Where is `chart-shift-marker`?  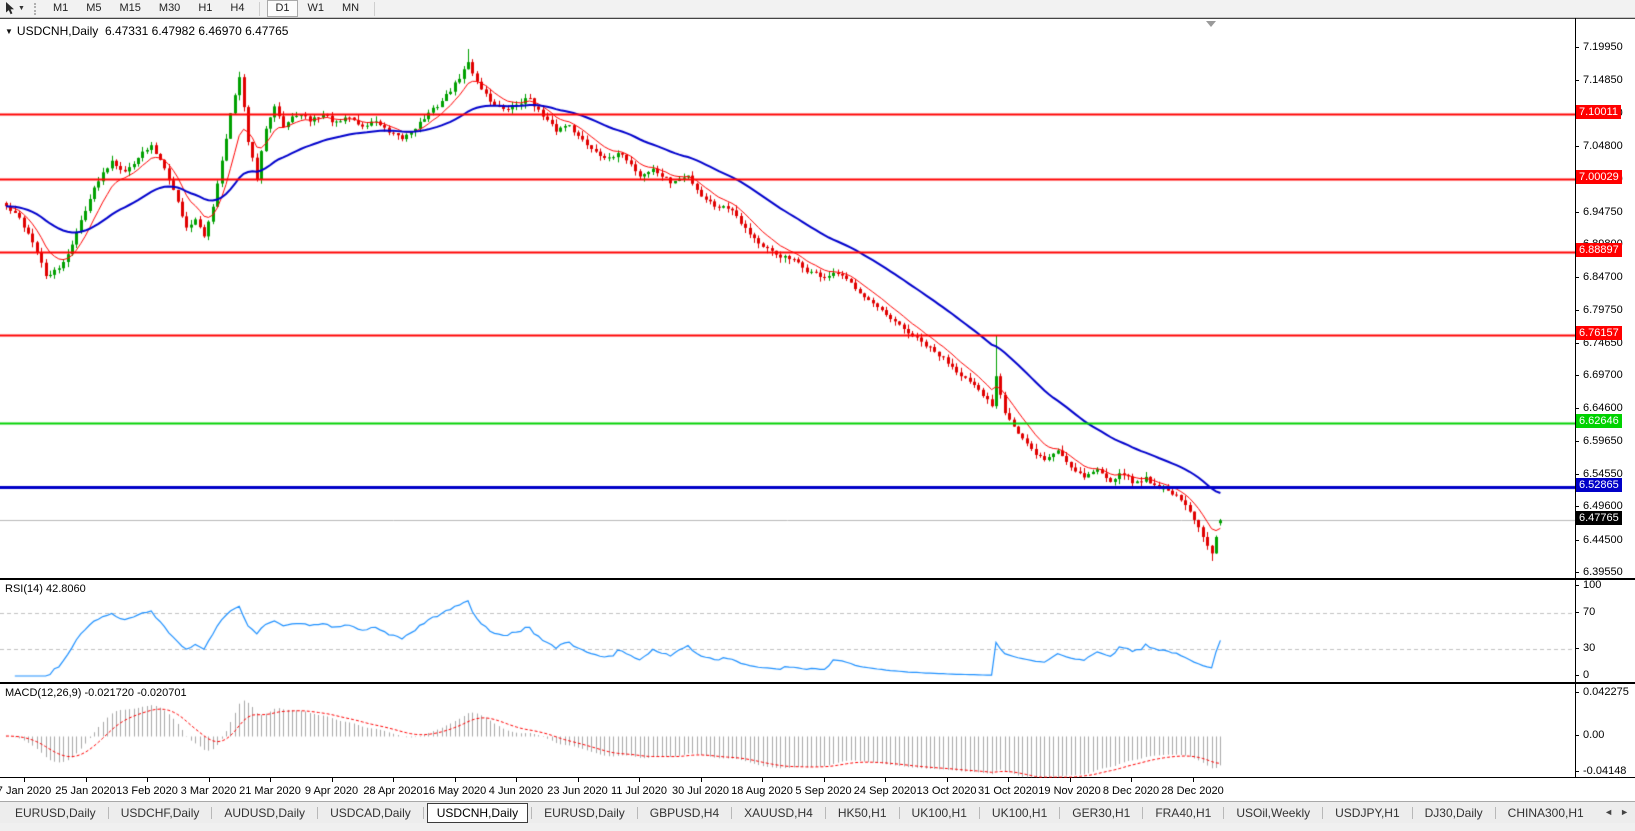 chart-shift-marker is located at coordinates (1211, 24).